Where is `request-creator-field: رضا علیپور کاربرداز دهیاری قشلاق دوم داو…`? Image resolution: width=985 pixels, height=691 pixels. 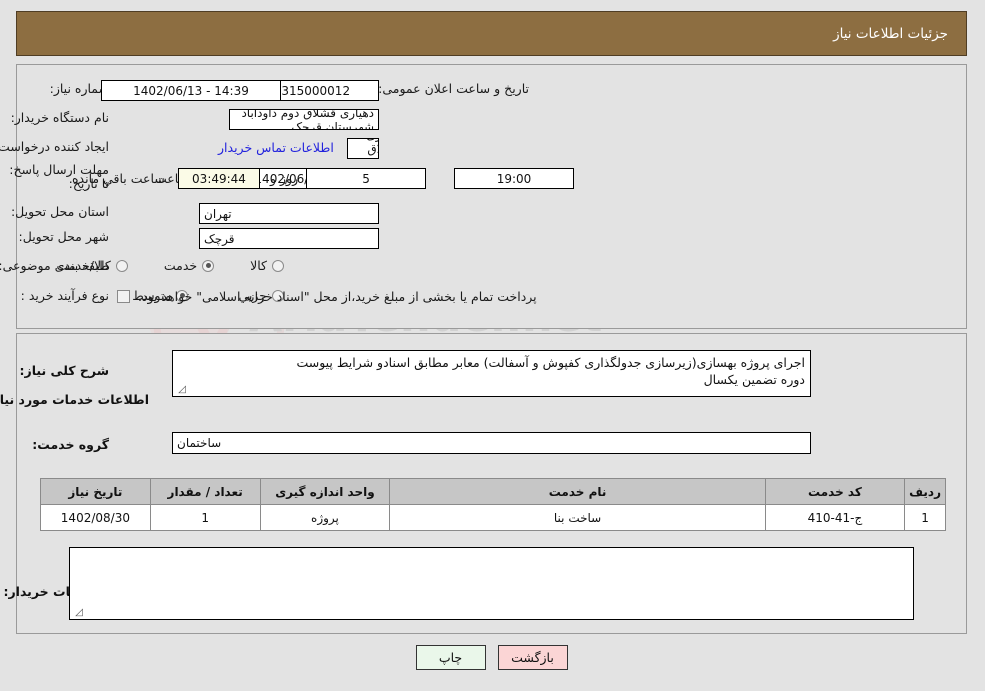
request-creator-field: رضا علیپور کاربرداز دهیاری قشلاق دوم داو… is located at coordinates (364, 148).